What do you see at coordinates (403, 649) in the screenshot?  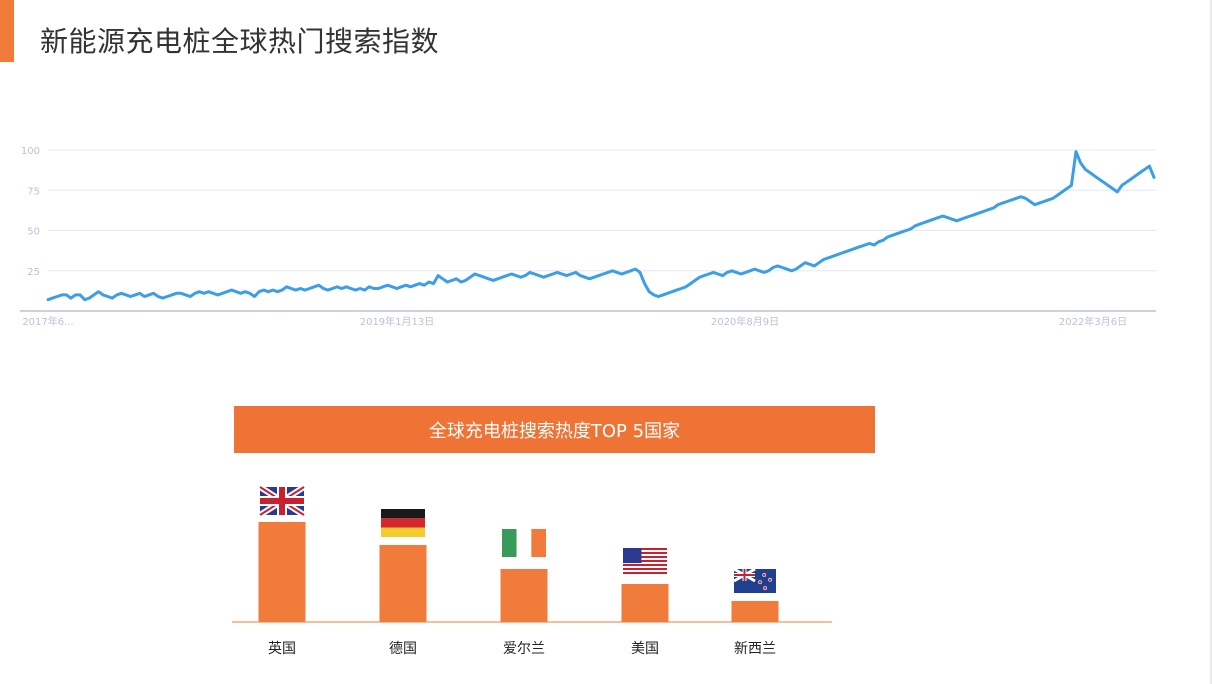 I see `category-label: 德国` at bounding box center [403, 649].